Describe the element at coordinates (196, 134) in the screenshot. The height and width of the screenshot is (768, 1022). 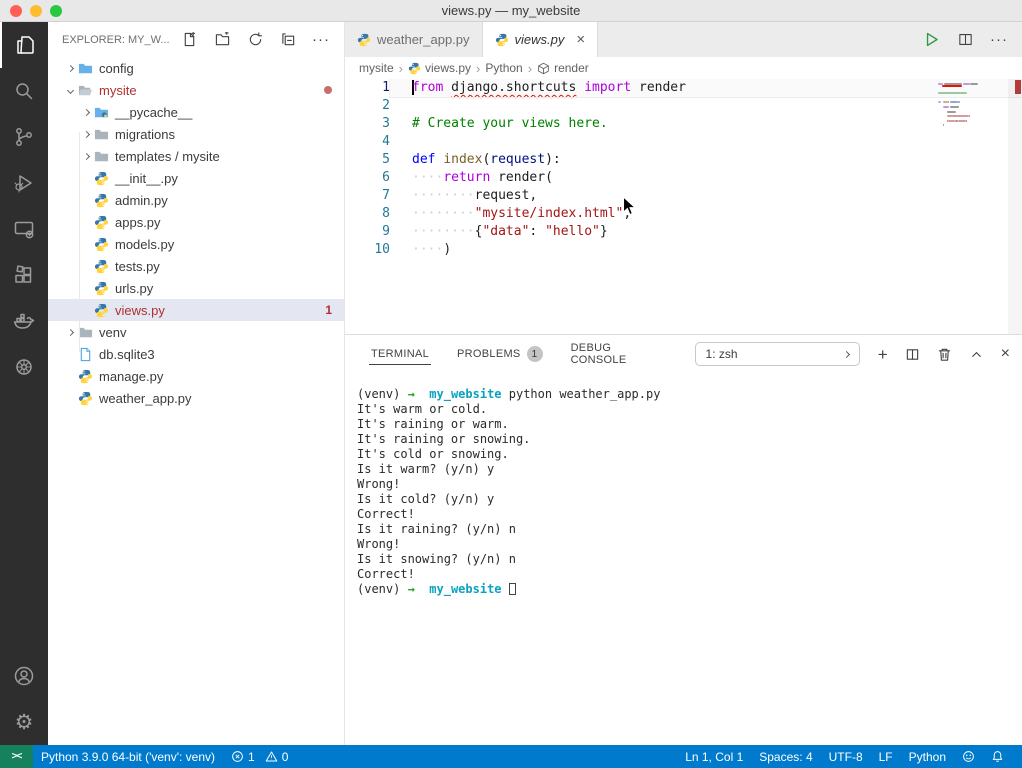
I see `tree-item-migrations: migrations` at that location.